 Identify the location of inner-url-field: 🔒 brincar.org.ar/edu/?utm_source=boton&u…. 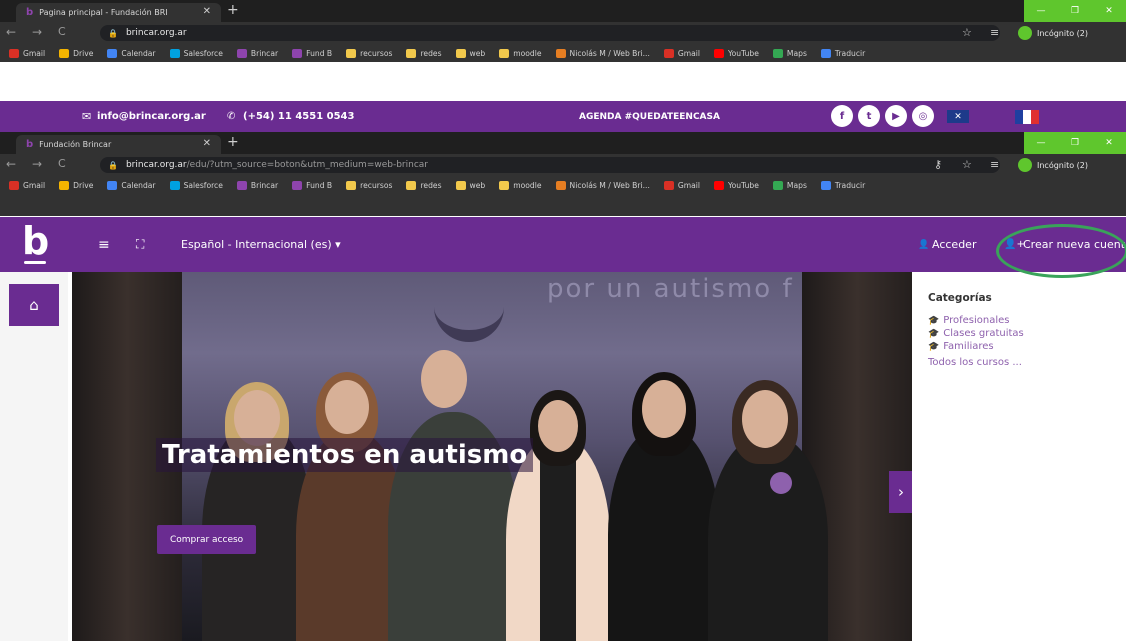
(550, 165).